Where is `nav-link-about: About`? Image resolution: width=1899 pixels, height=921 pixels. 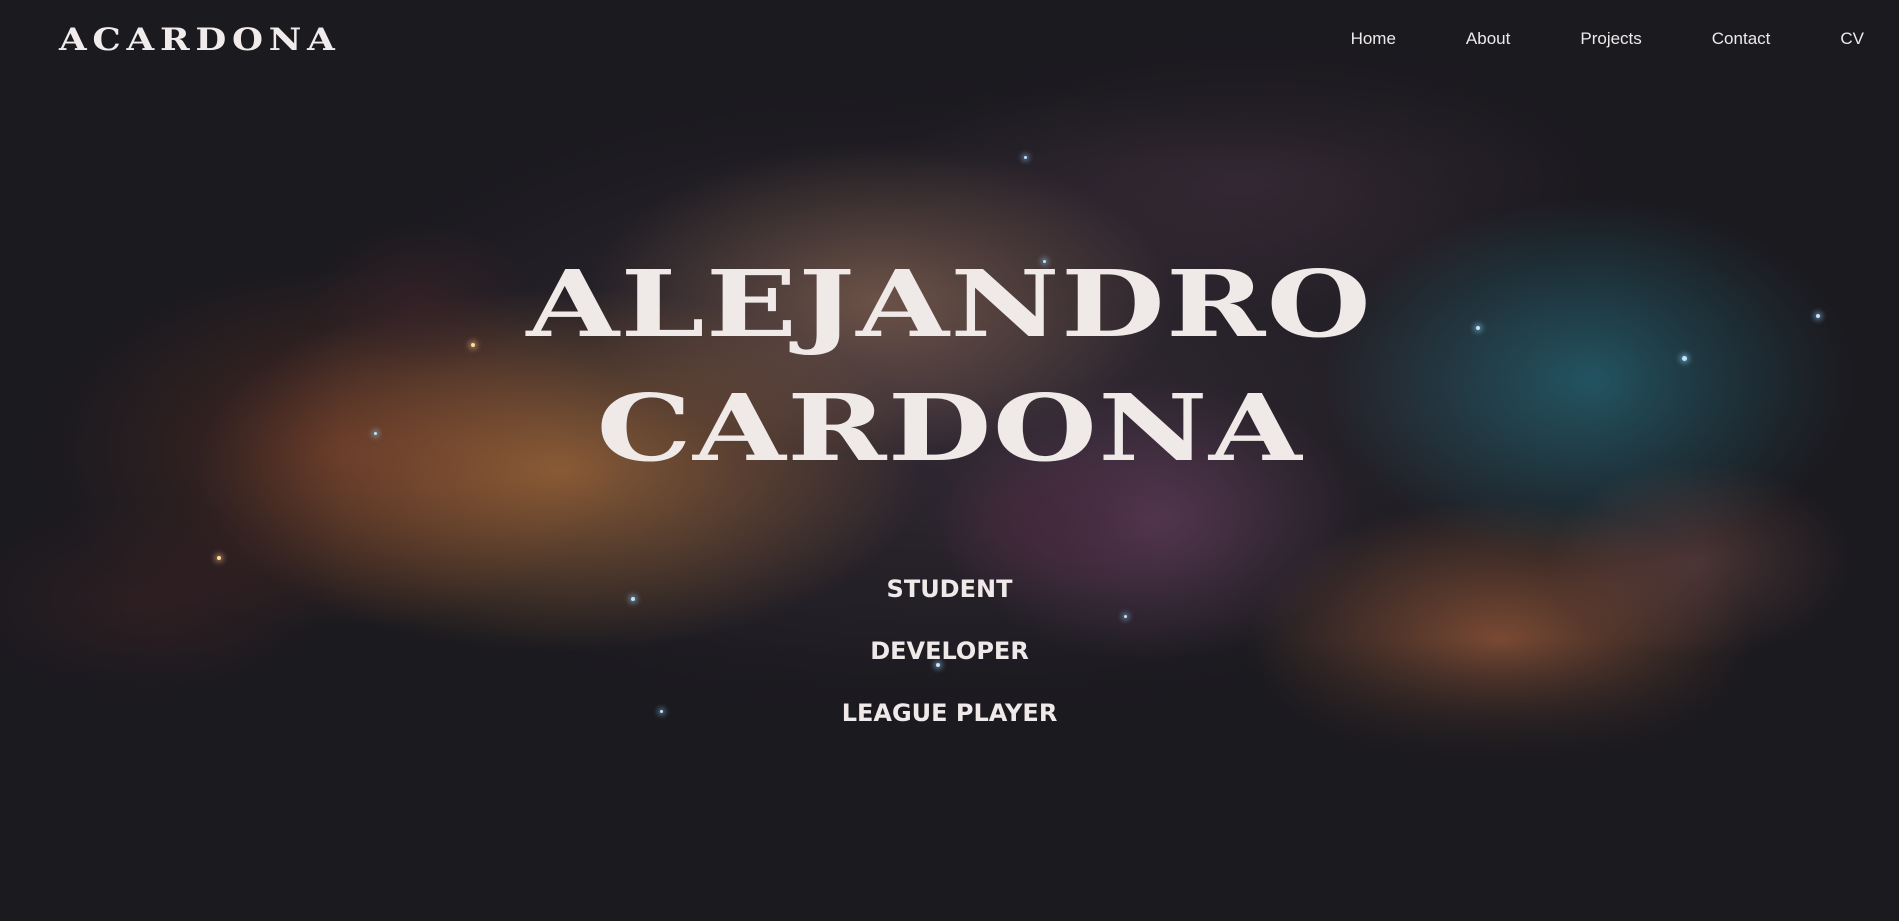
nav-link-about: About is located at coordinates (1488, 39).